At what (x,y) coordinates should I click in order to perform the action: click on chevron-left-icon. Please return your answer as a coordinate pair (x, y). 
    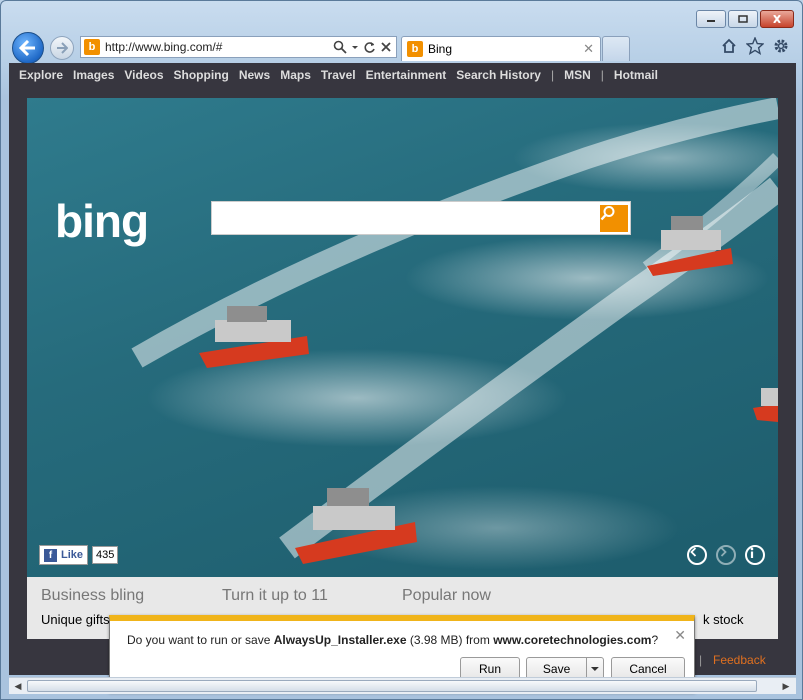
    Looking at the image, I should click on (693, 552).